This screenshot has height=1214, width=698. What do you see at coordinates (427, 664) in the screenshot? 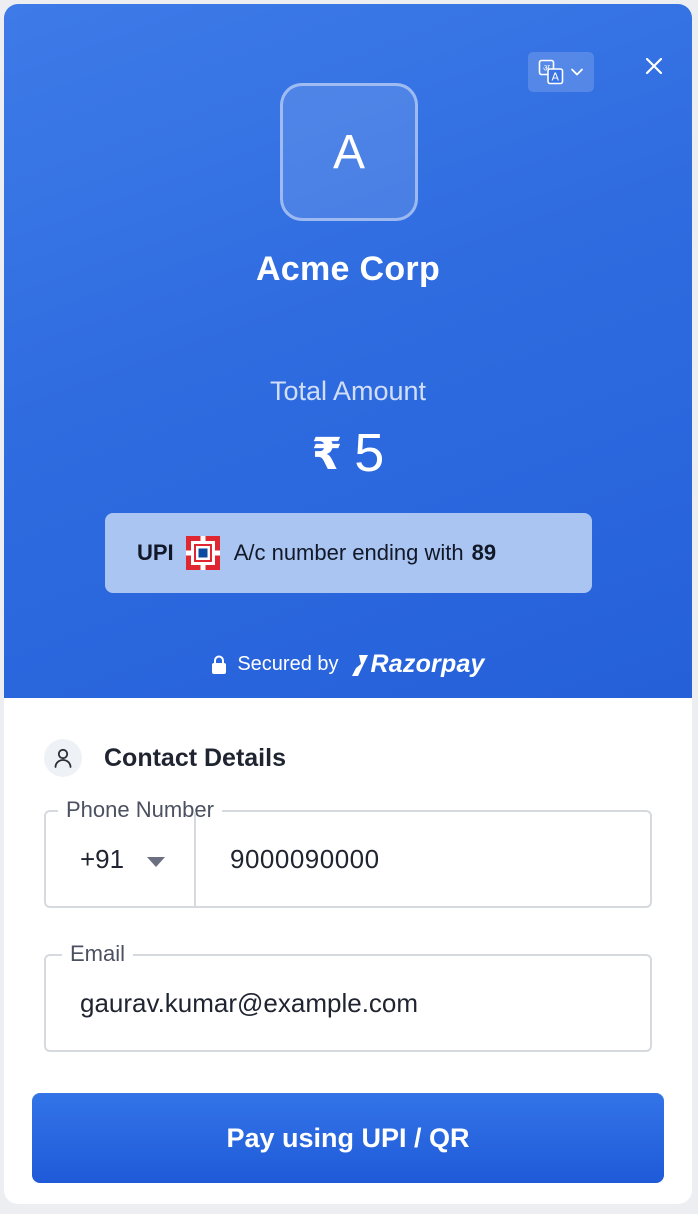
I see `razorpay-brand: Razorpay` at bounding box center [427, 664].